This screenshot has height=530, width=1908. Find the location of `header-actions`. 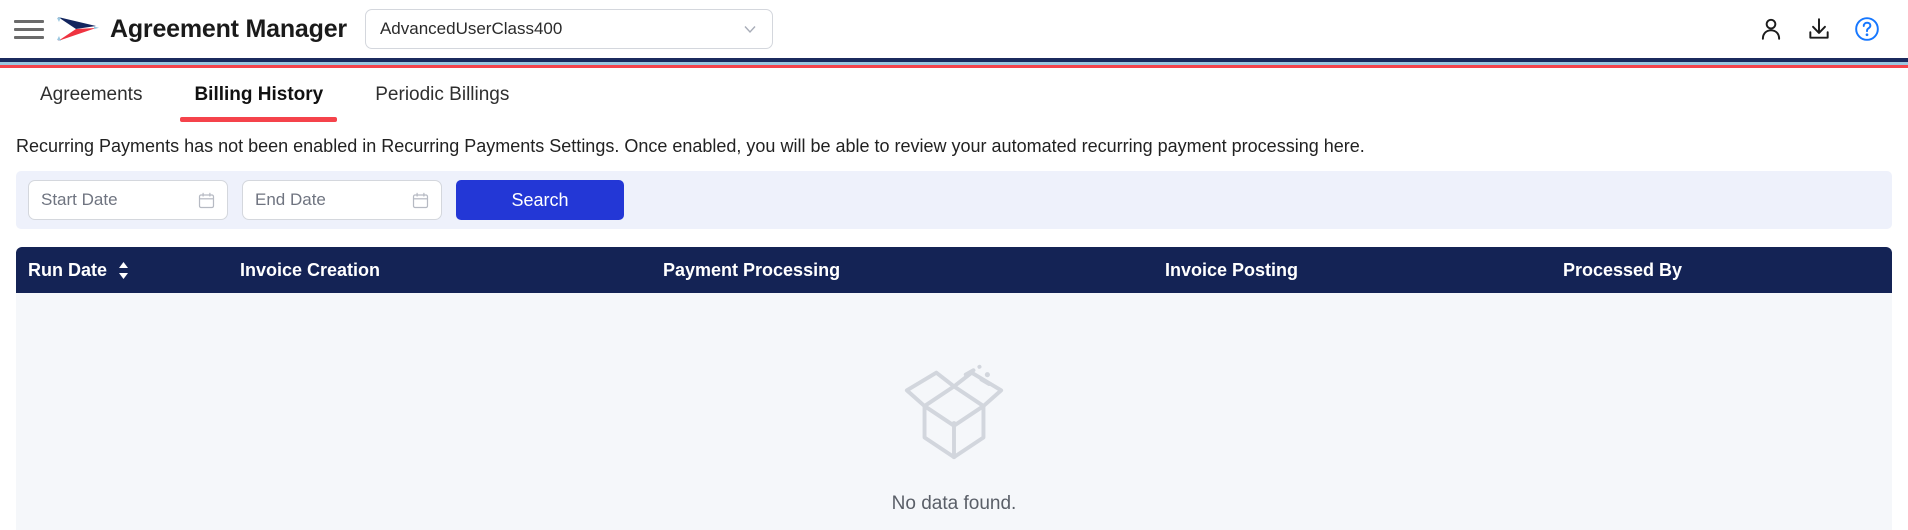

header-actions is located at coordinates (1822, 29).